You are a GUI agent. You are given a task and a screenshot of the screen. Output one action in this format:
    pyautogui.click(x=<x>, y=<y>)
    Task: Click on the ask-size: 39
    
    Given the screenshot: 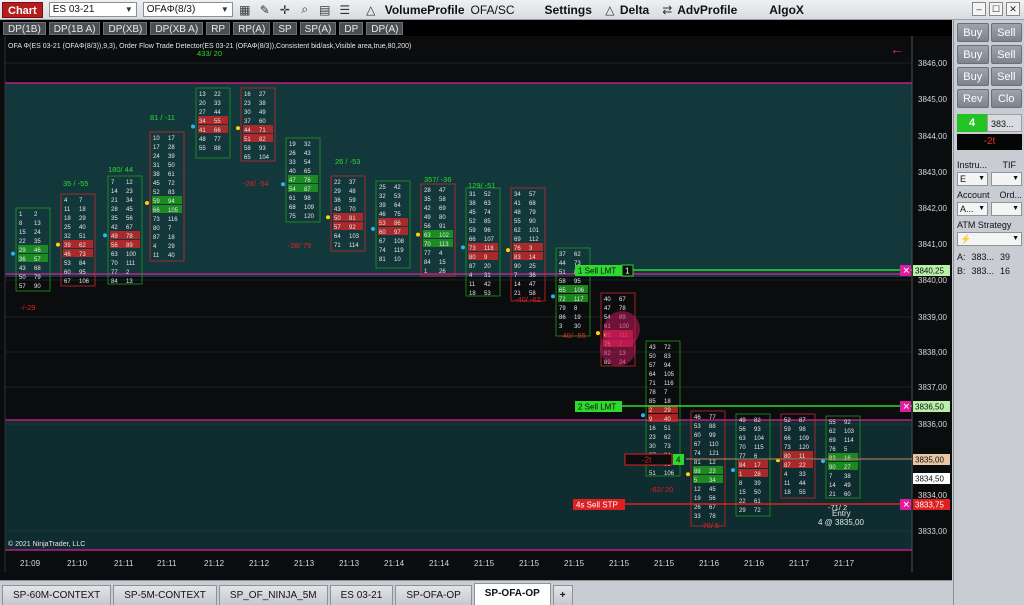 What is the action you would take?
    pyautogui.click(x=1005, y=257)
    